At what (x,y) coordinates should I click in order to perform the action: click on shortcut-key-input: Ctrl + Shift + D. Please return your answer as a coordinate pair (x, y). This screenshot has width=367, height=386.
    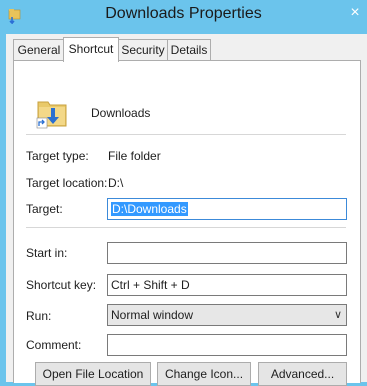
    Looking at the image, I should click on (227, 285).